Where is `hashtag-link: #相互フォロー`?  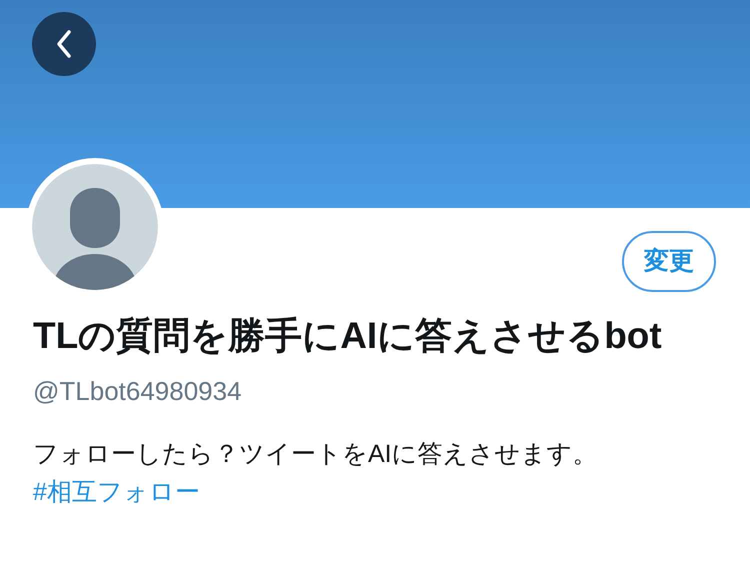 hashtag-link: #相互フォロー is located at coordinates (116, 492).